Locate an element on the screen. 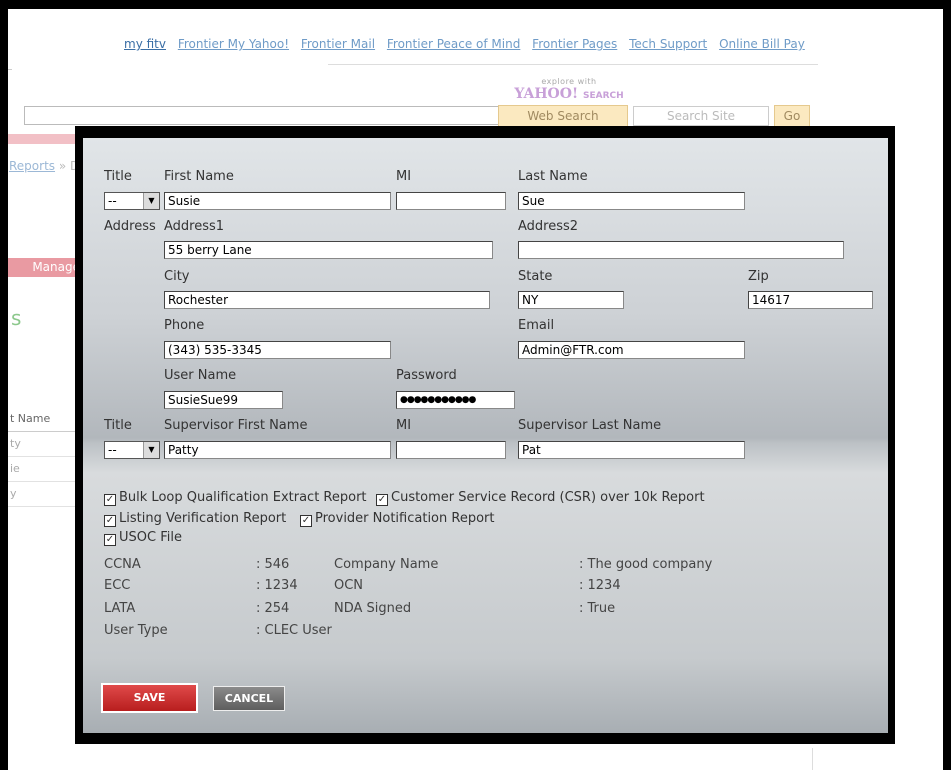 The height and width of the screenshot is (770, 951). ecc-label: ECC is located at coordinates (117, 585).